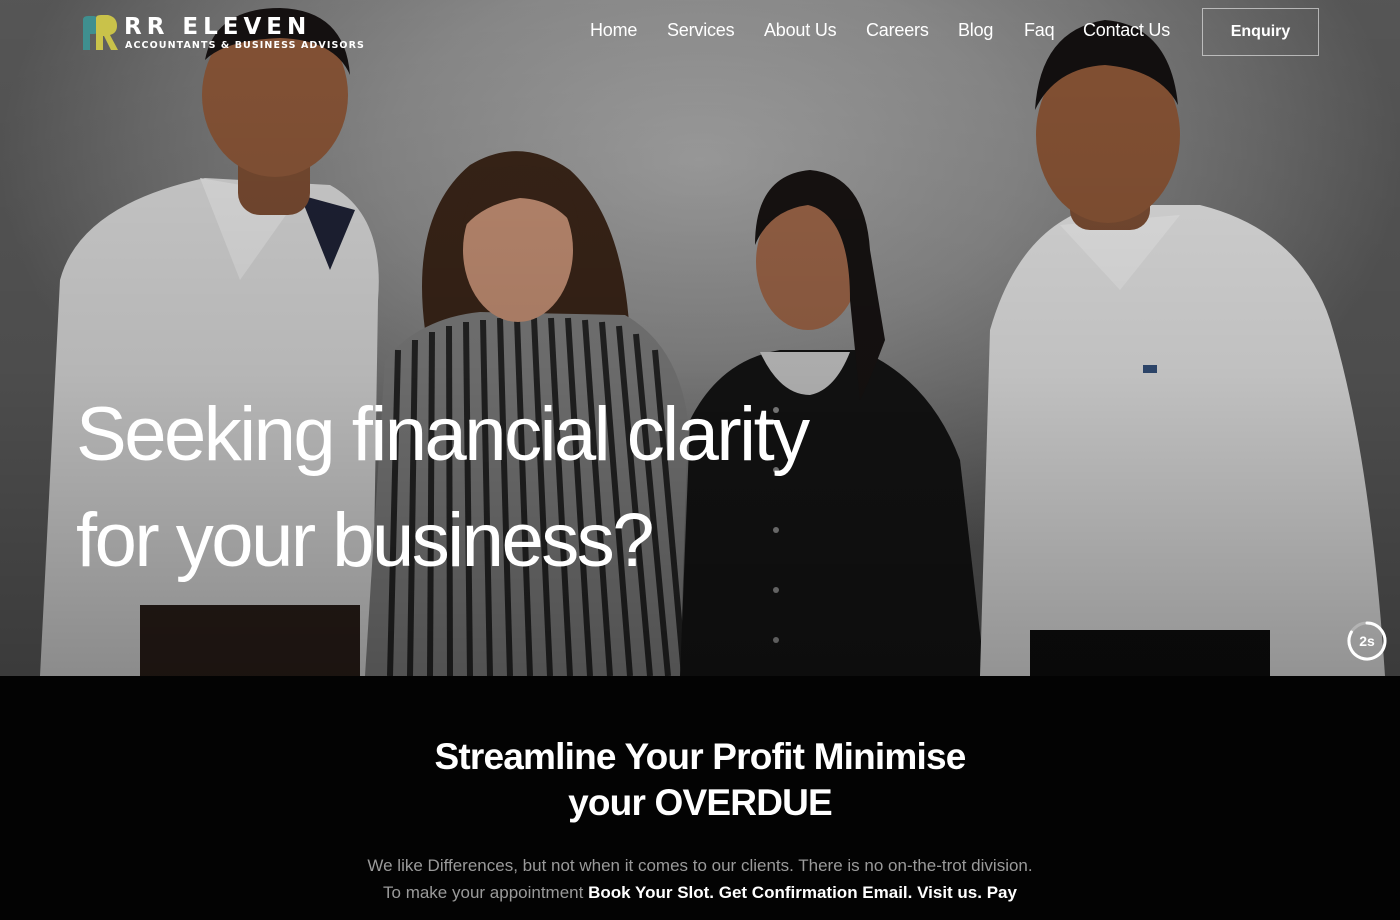 This screenshot has height=920, width=1400. Describe the element at coordinates (1260, 32) in the screenshot. I see `enquiry-button: Enquiry` at that location.